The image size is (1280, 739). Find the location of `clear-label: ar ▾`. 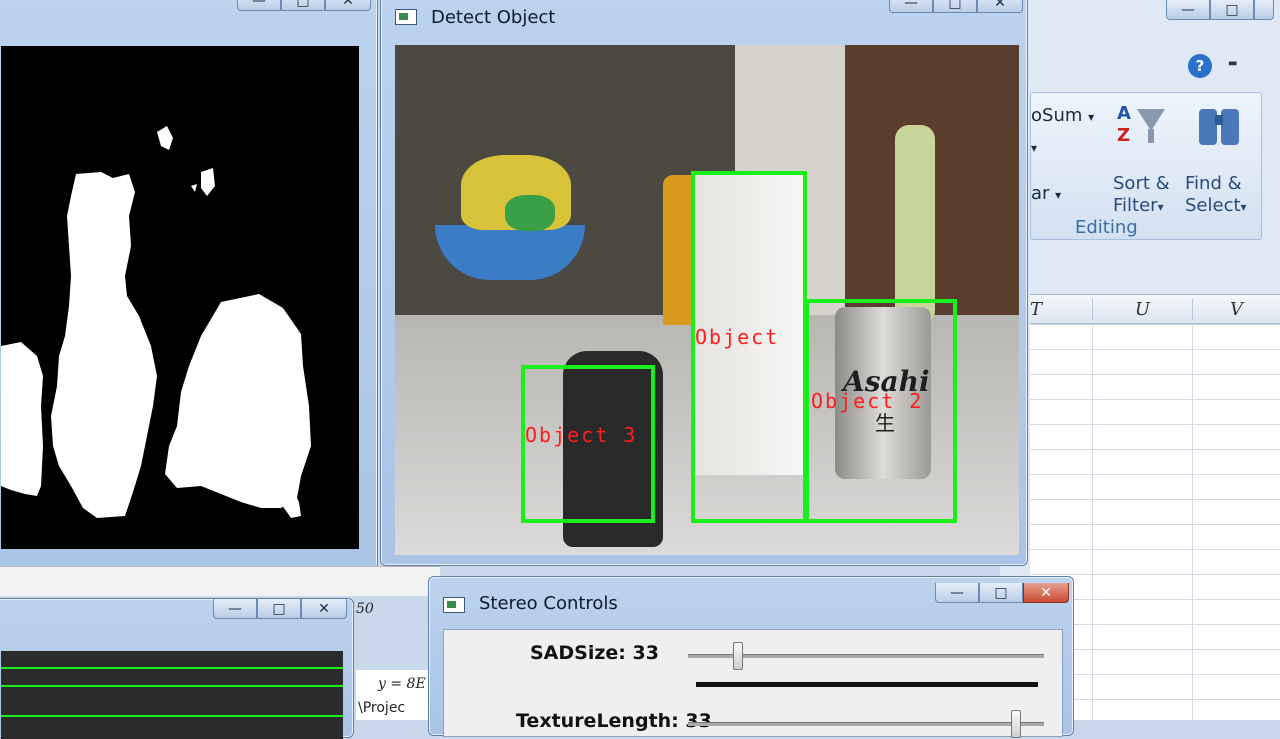

clear-label: ar ▾ is located at coordinates (1046, 193).